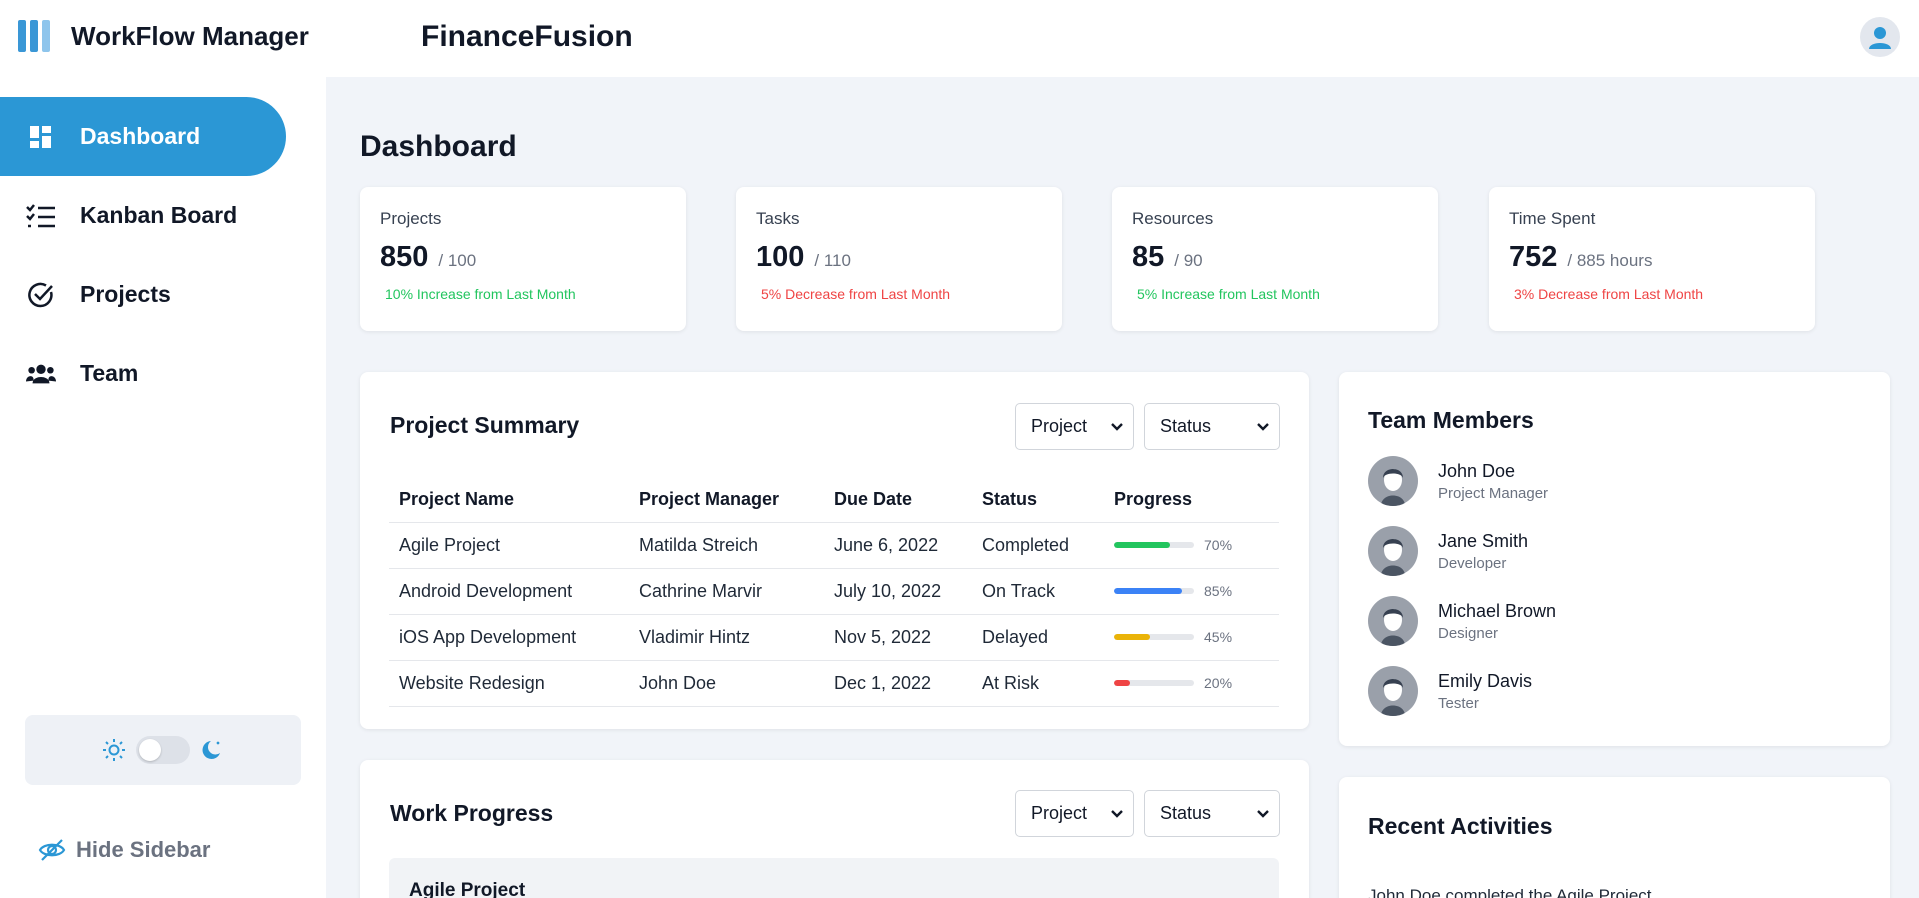  I want to click on recent-activities-title: Recent Activities, so click(1460, 826).